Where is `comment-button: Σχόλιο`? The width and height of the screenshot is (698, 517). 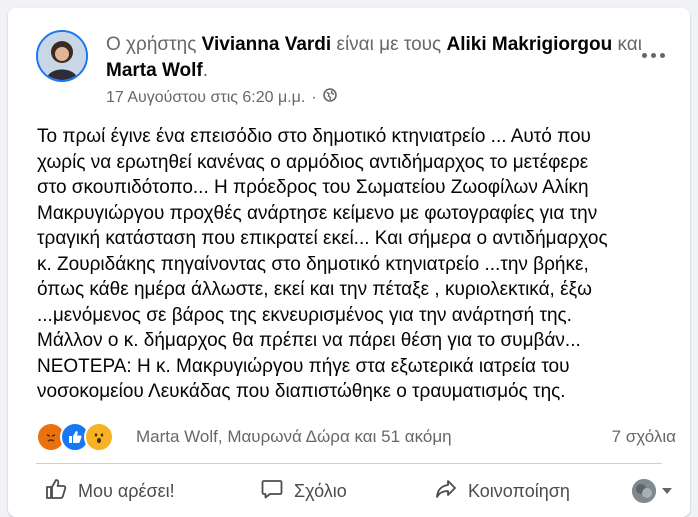
comment-button: Σχόλιο is located at coordinates (339, 491).